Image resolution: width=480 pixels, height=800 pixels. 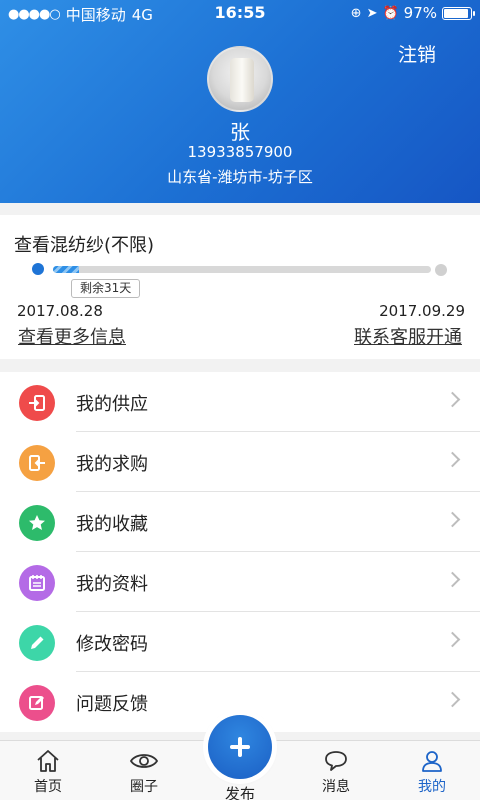 I want to click on menu-item-purchase: 我的求购, so click(x=240, y=462).